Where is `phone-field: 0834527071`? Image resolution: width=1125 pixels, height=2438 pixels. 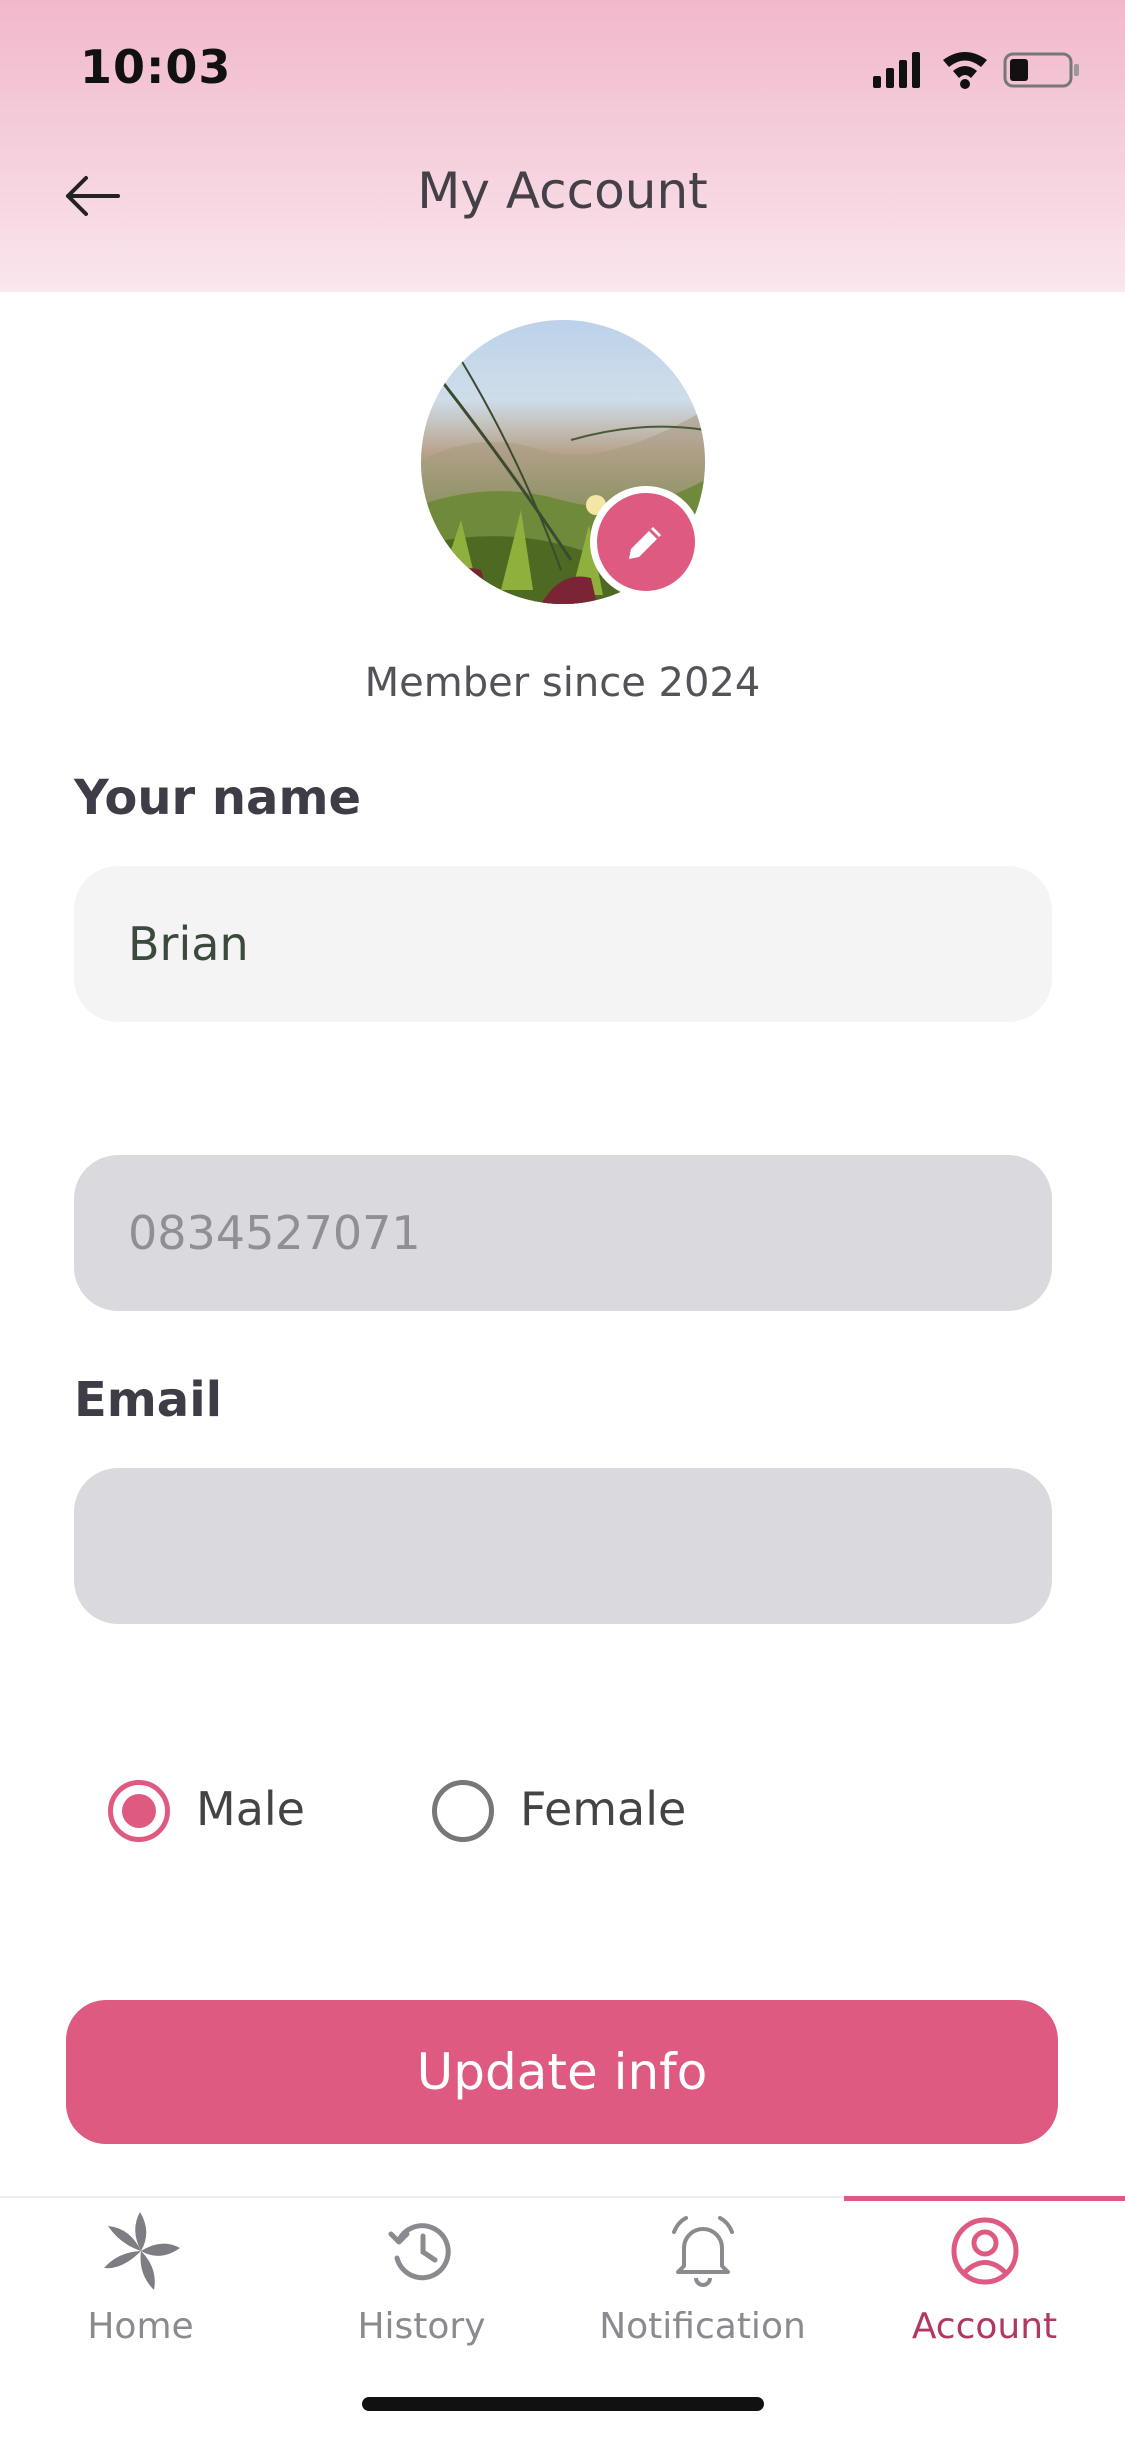
phone-field: 0834527071 is located at coordinates (563, 1233).